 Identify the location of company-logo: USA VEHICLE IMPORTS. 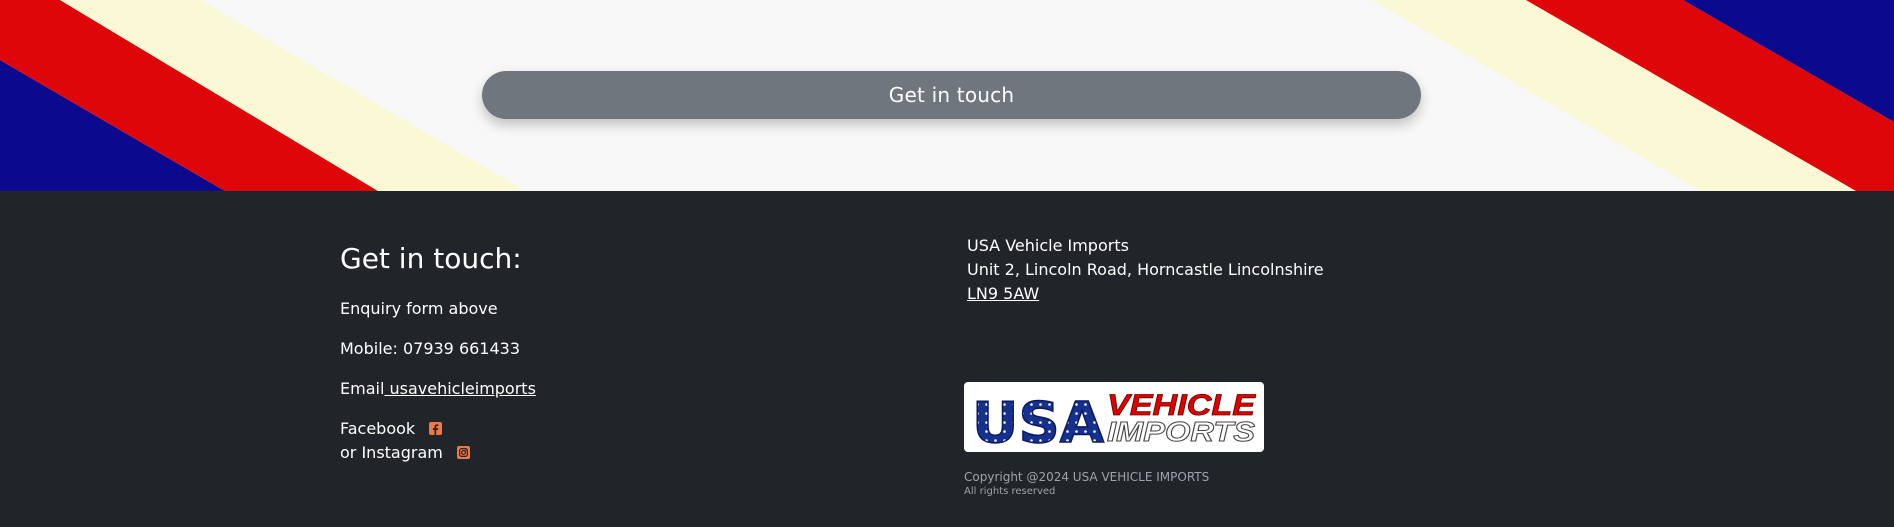
(1114, 417).